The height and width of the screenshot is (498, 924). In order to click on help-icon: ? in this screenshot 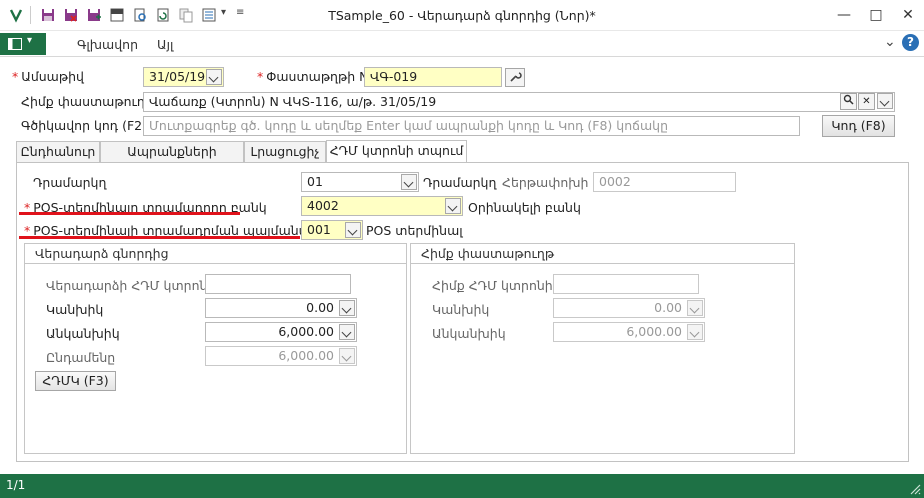, I will do `click(910, 42)`.